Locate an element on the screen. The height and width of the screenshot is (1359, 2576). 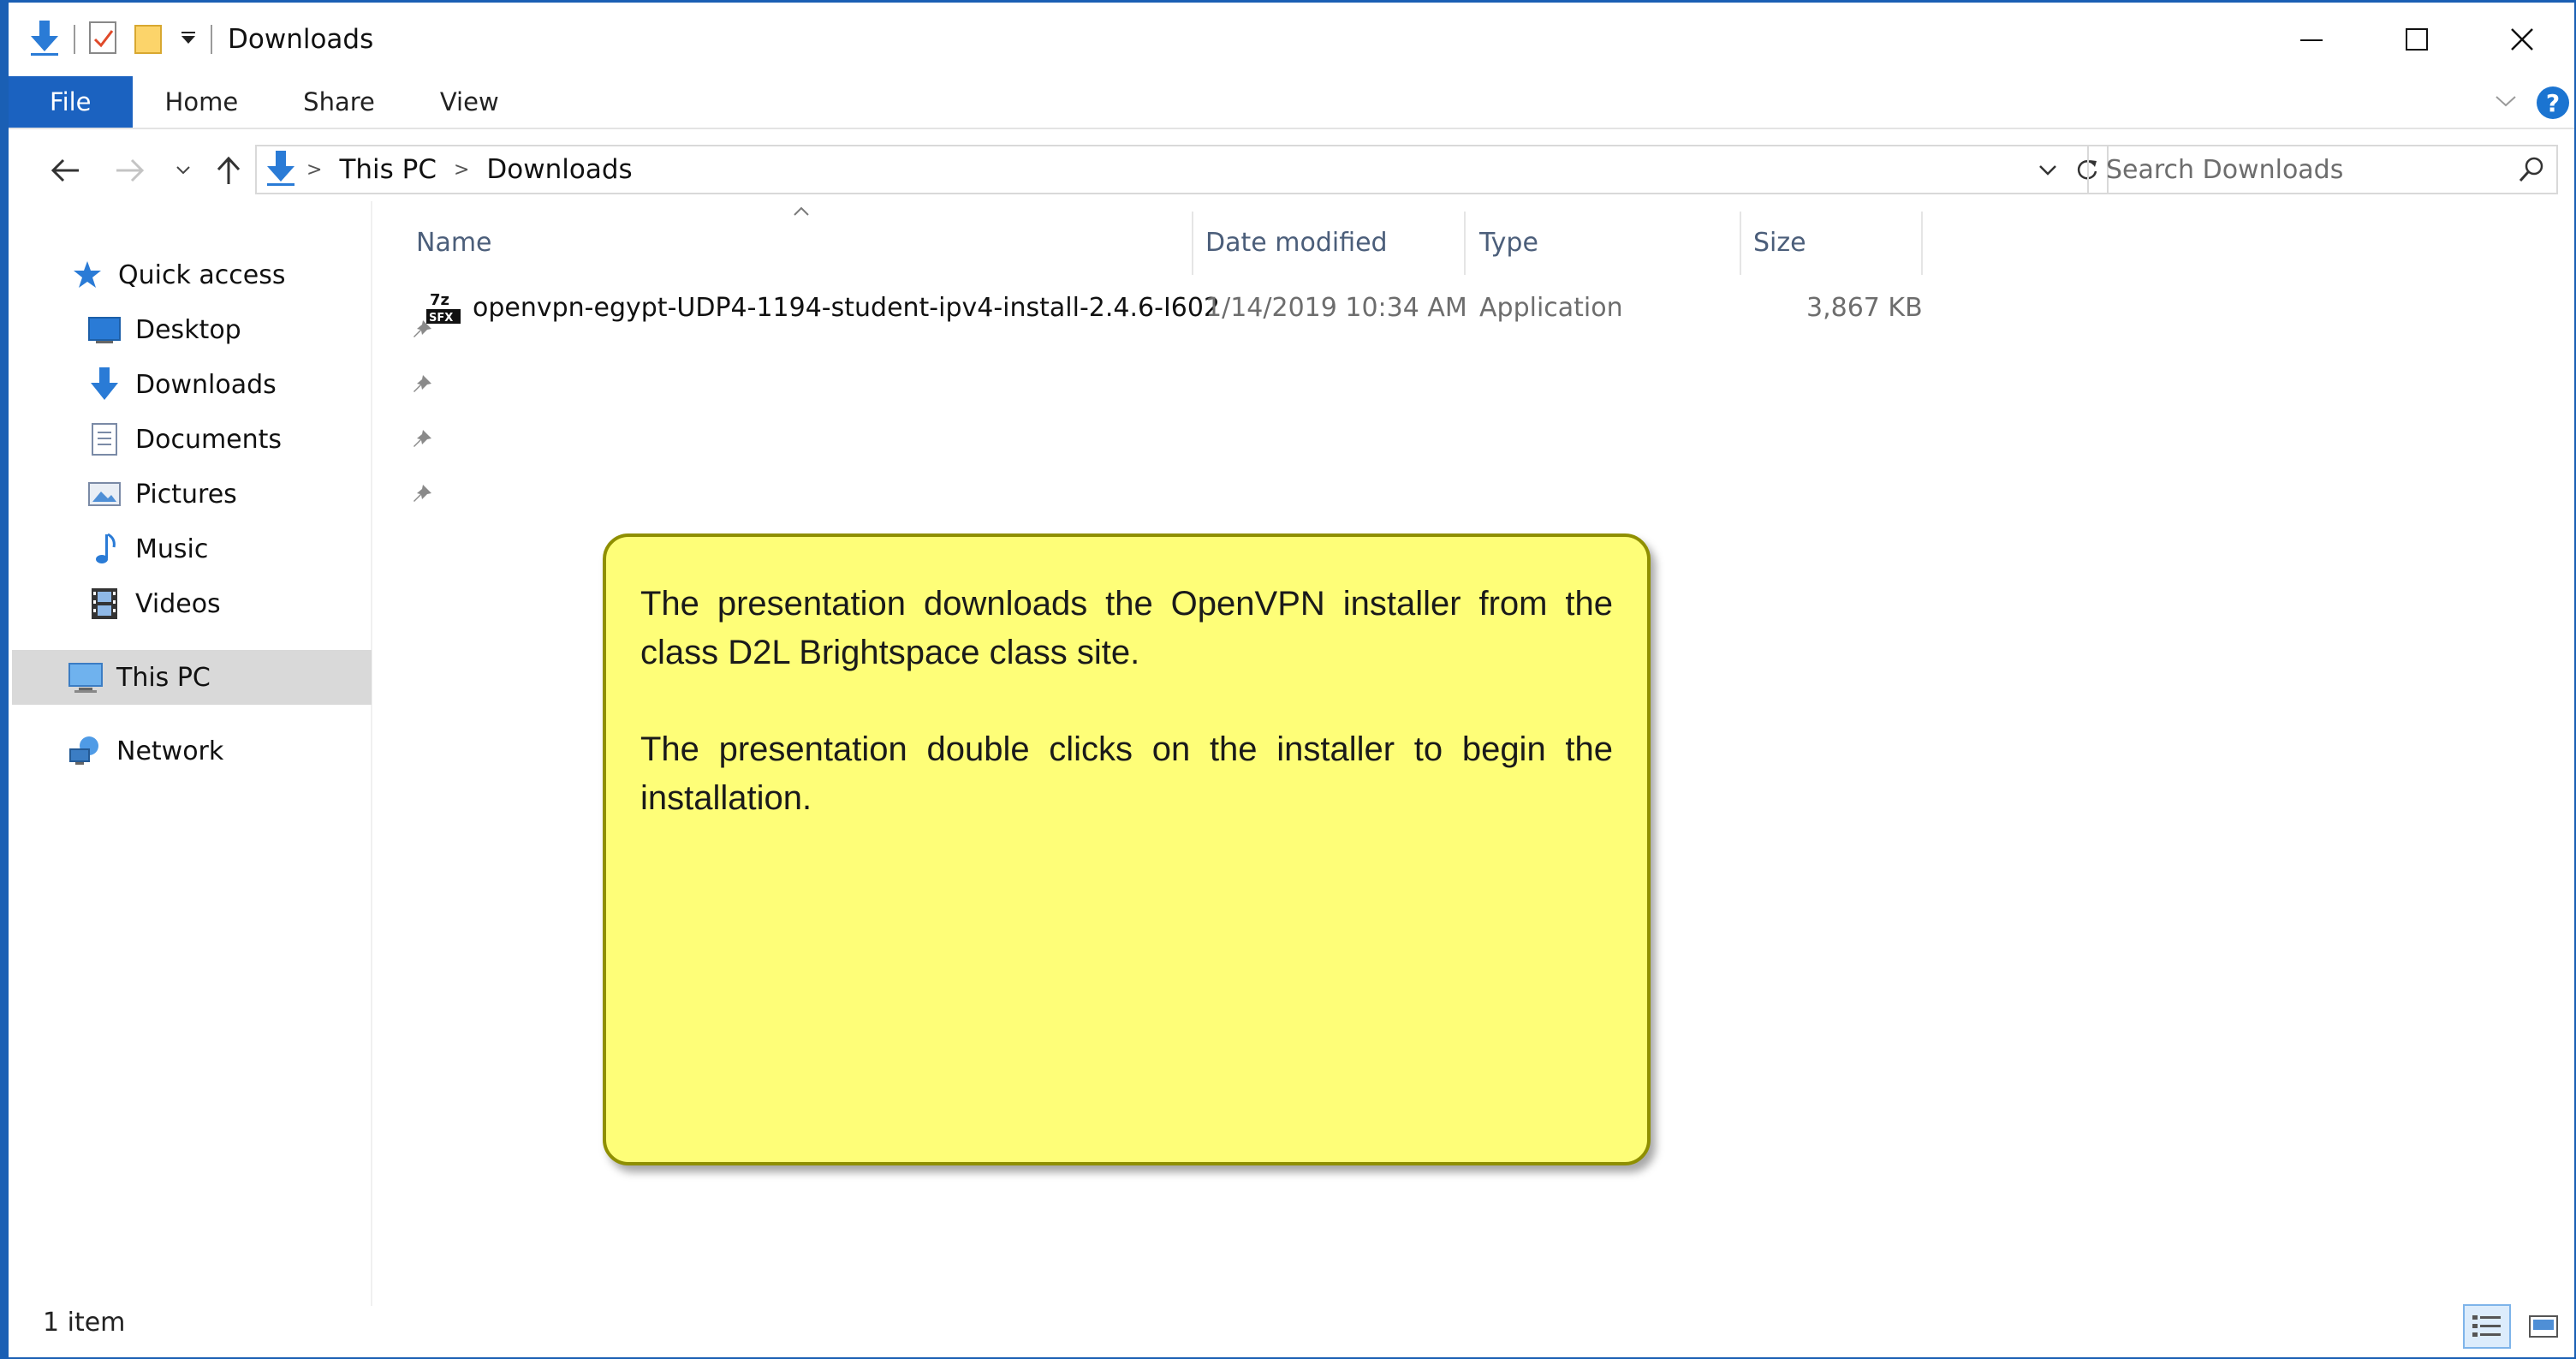
videos-icon is located at coordinates (104, 604).